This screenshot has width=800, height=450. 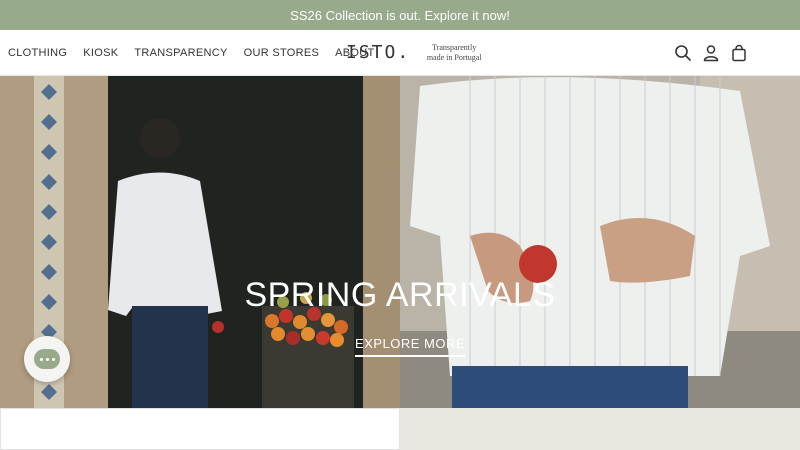 What do you see at coordinates (415, 52) in the screenshot?
I see `brand-logo: ISTO. Transparently made in Portugal` at bounding box center [415, 52].